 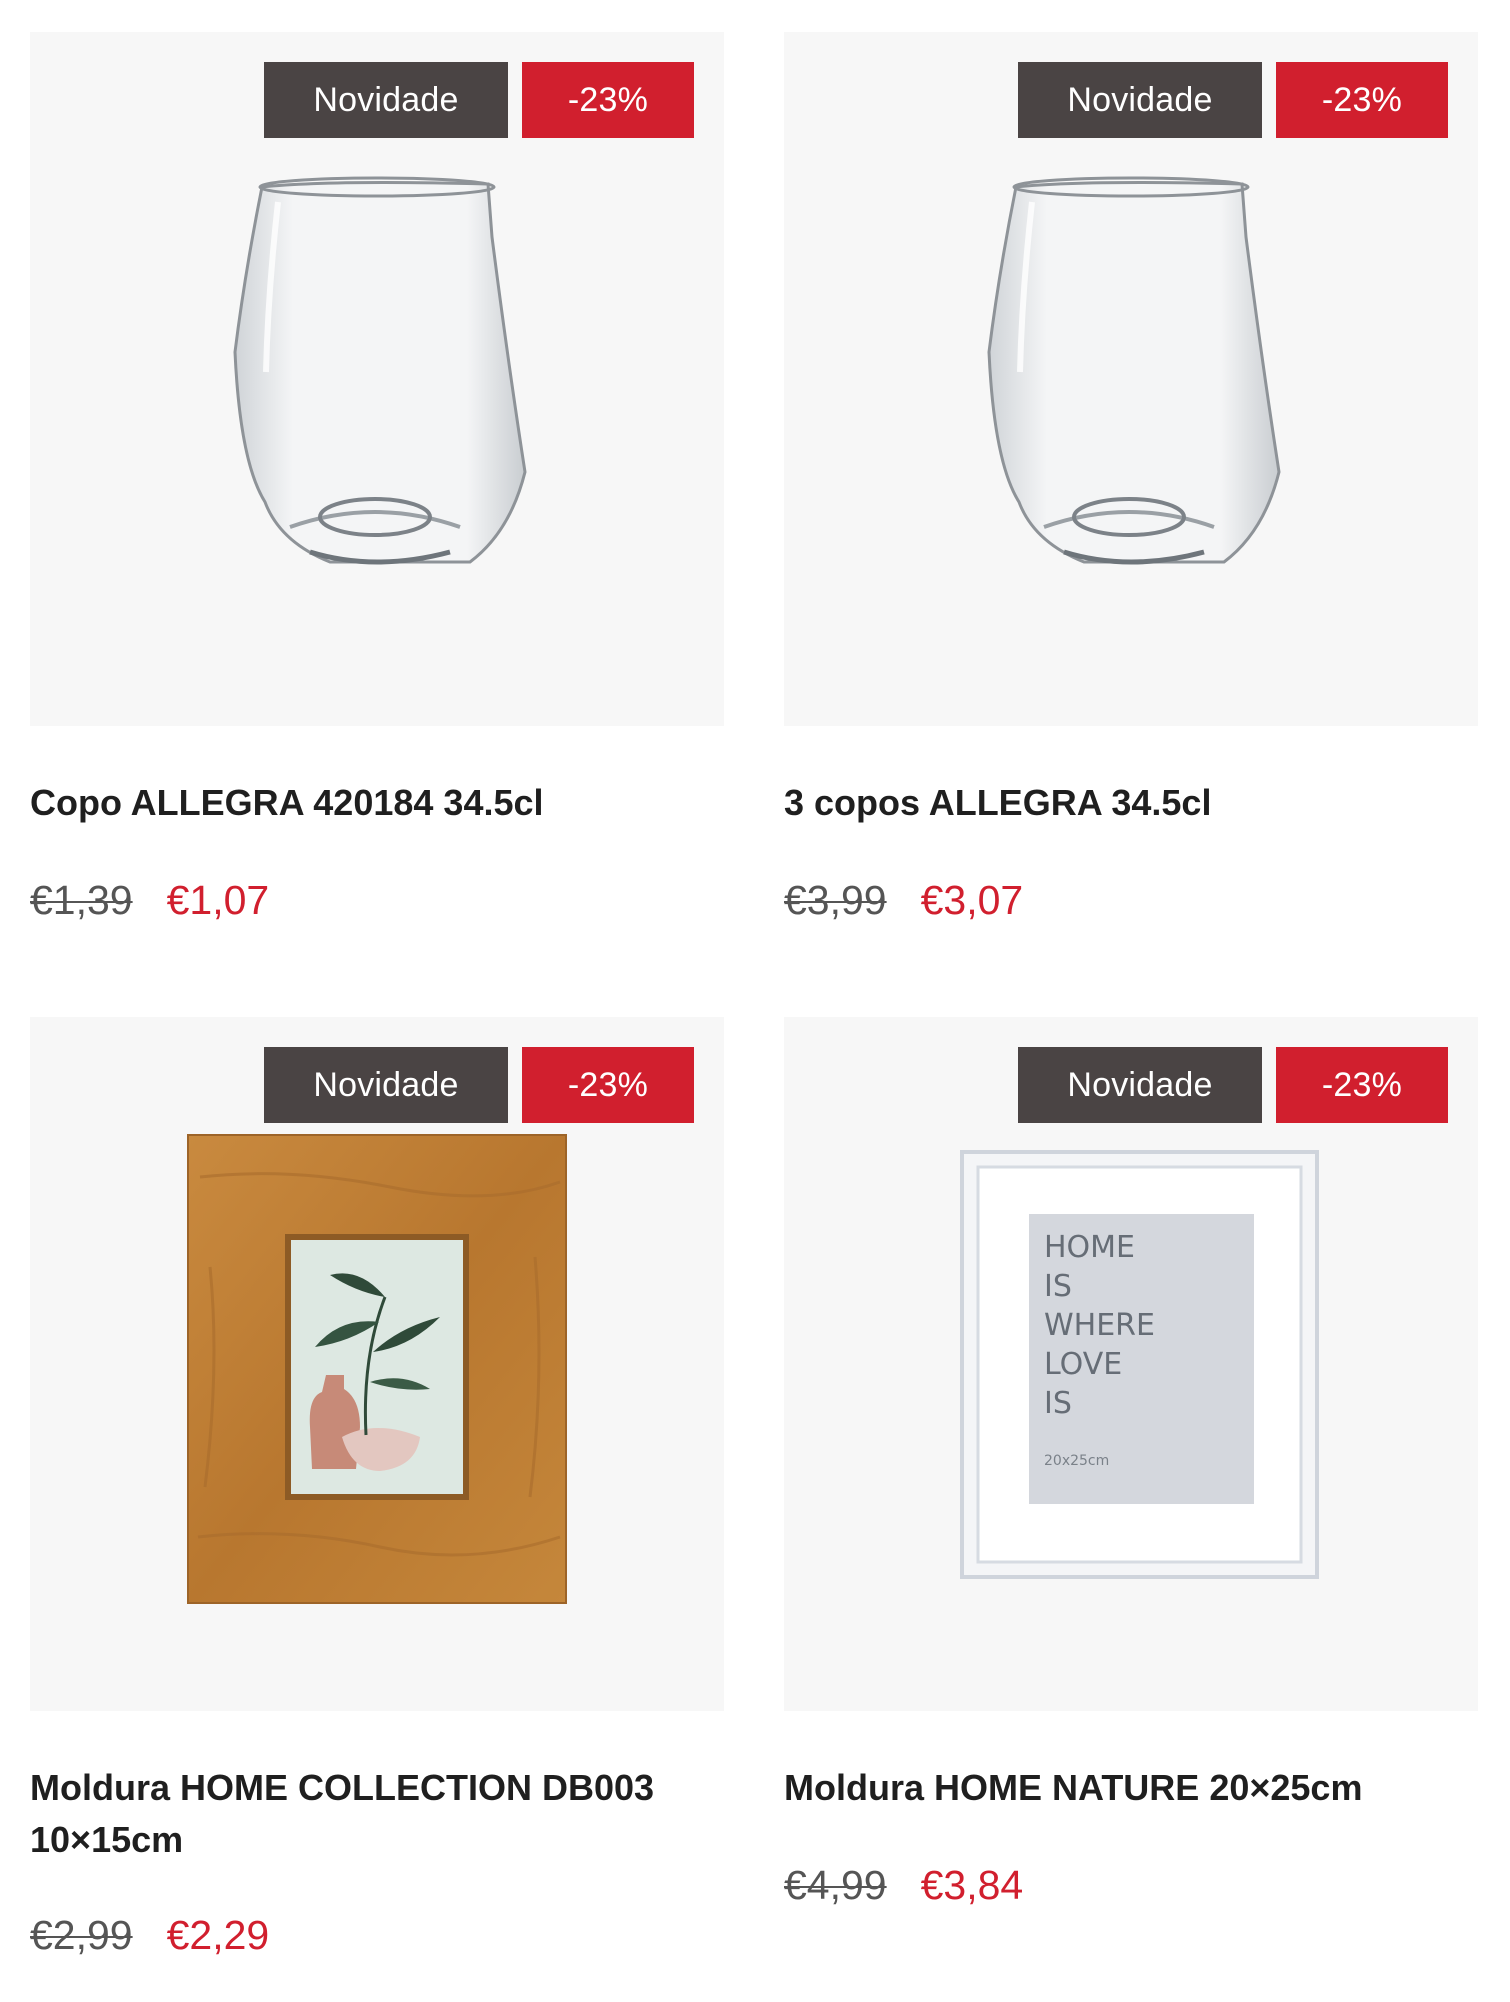 I want to click on product-title: Moldura HOME NATURE 20×25cm, so click(x=1131, y=1788).